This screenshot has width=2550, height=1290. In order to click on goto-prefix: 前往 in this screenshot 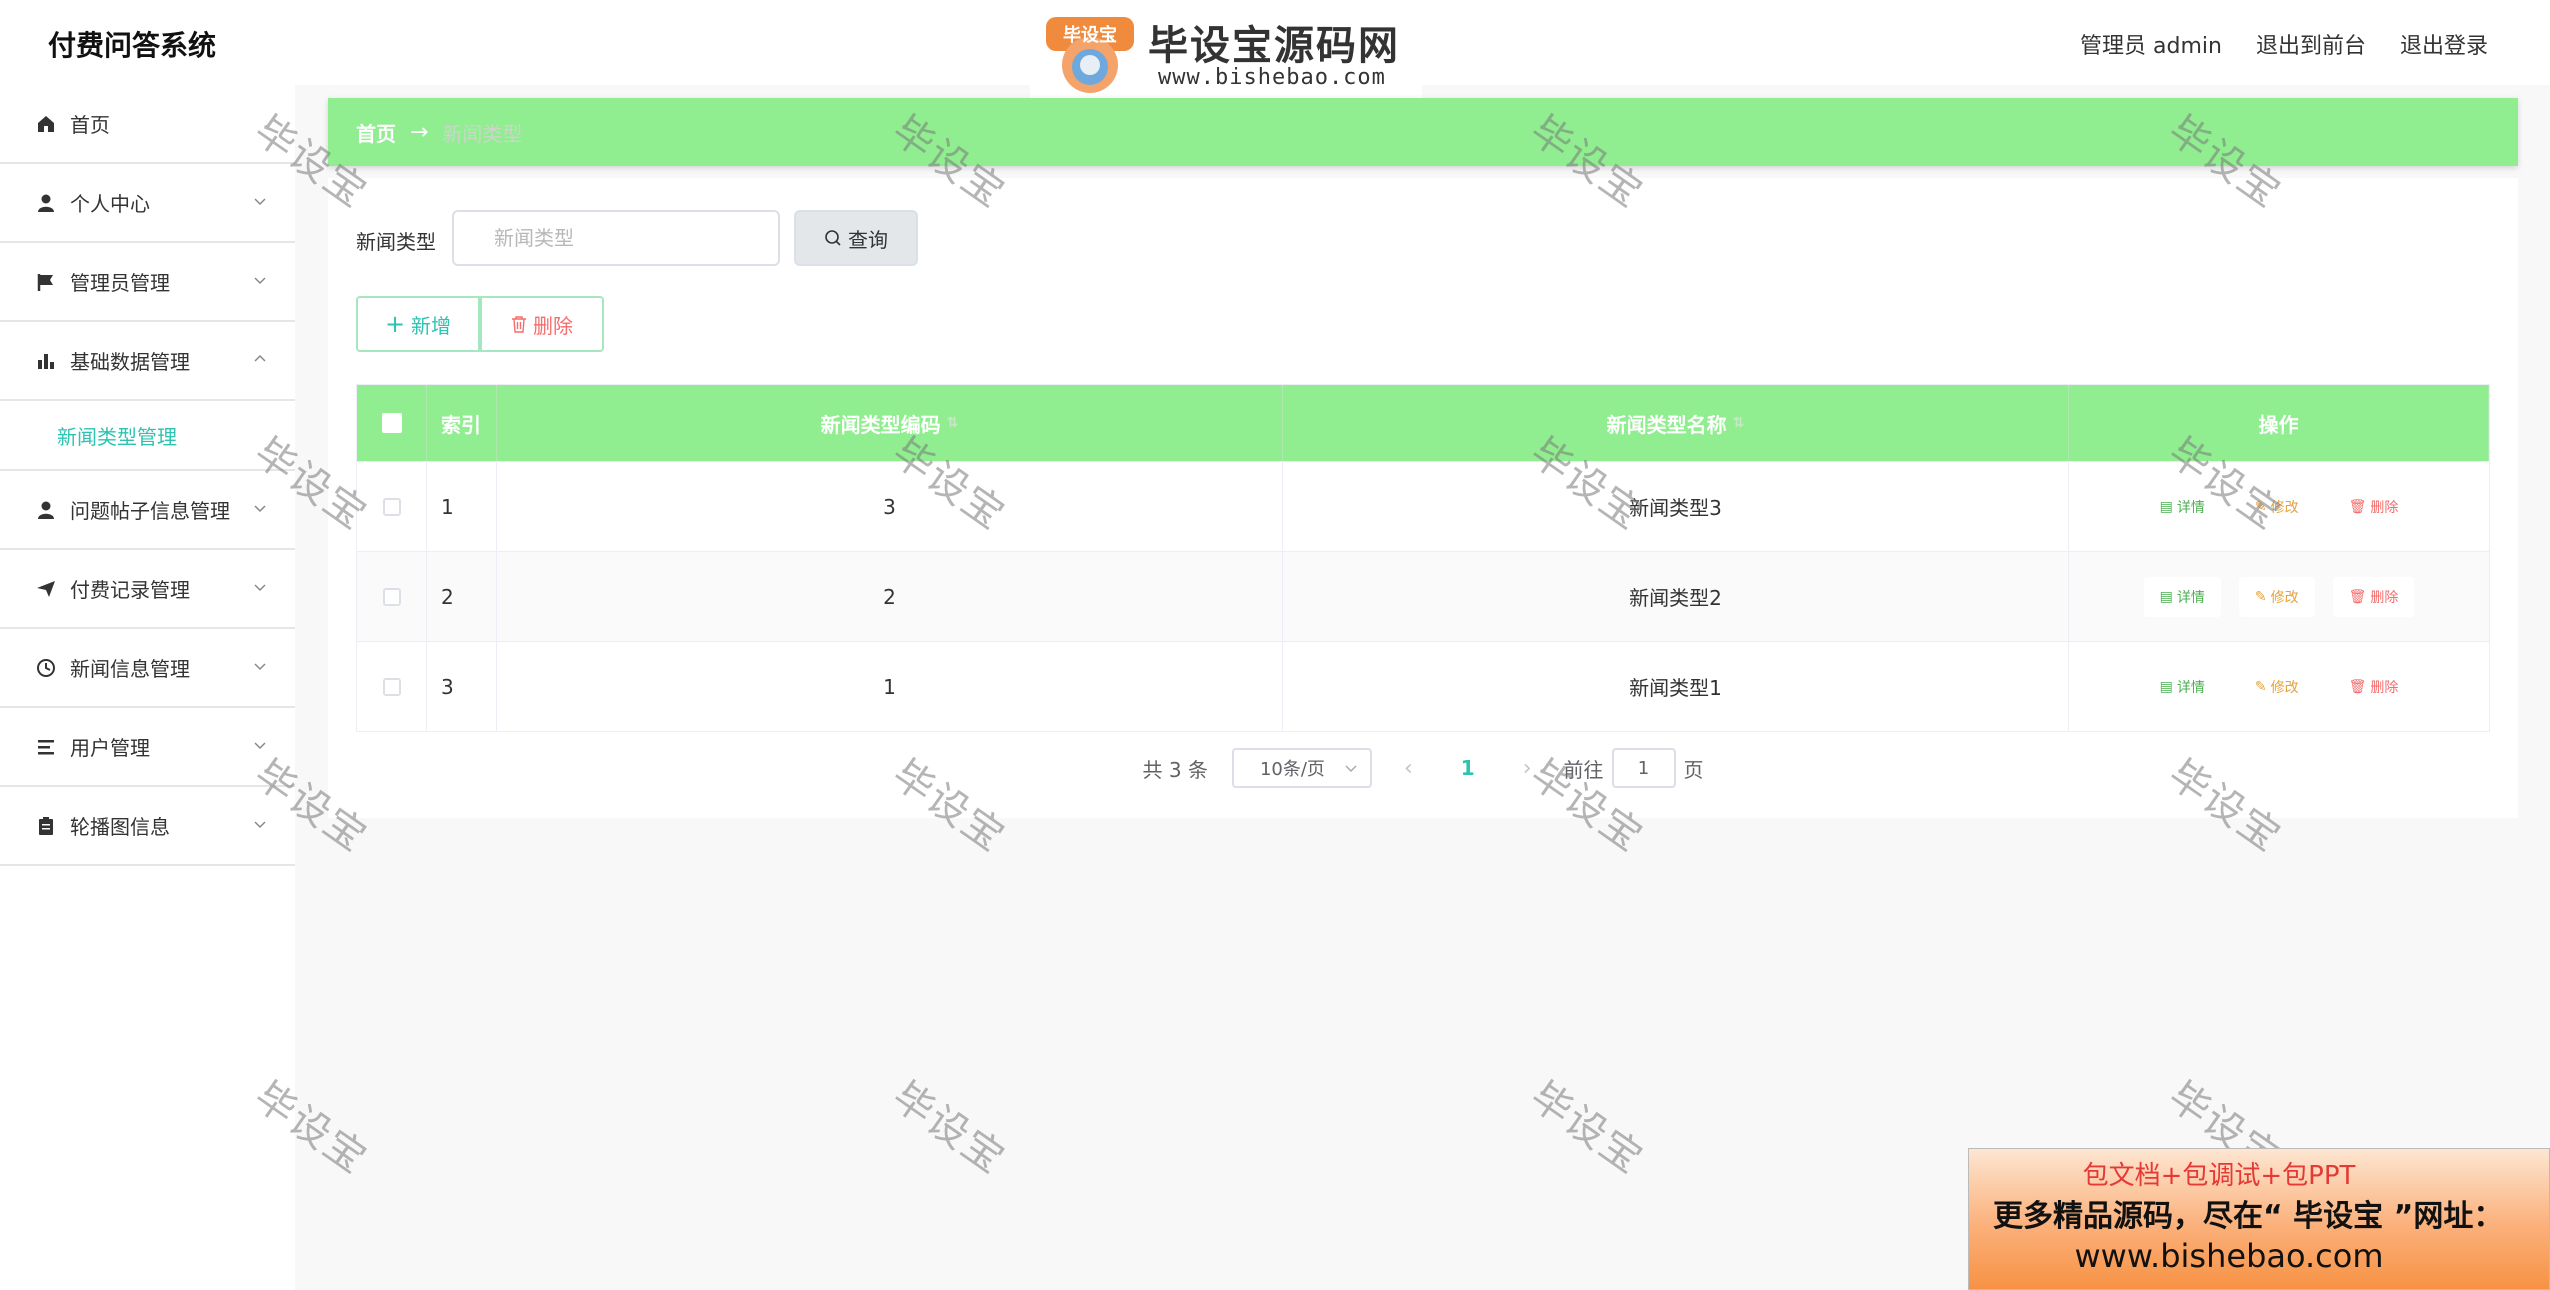, I will do `click(1583, 769)`.